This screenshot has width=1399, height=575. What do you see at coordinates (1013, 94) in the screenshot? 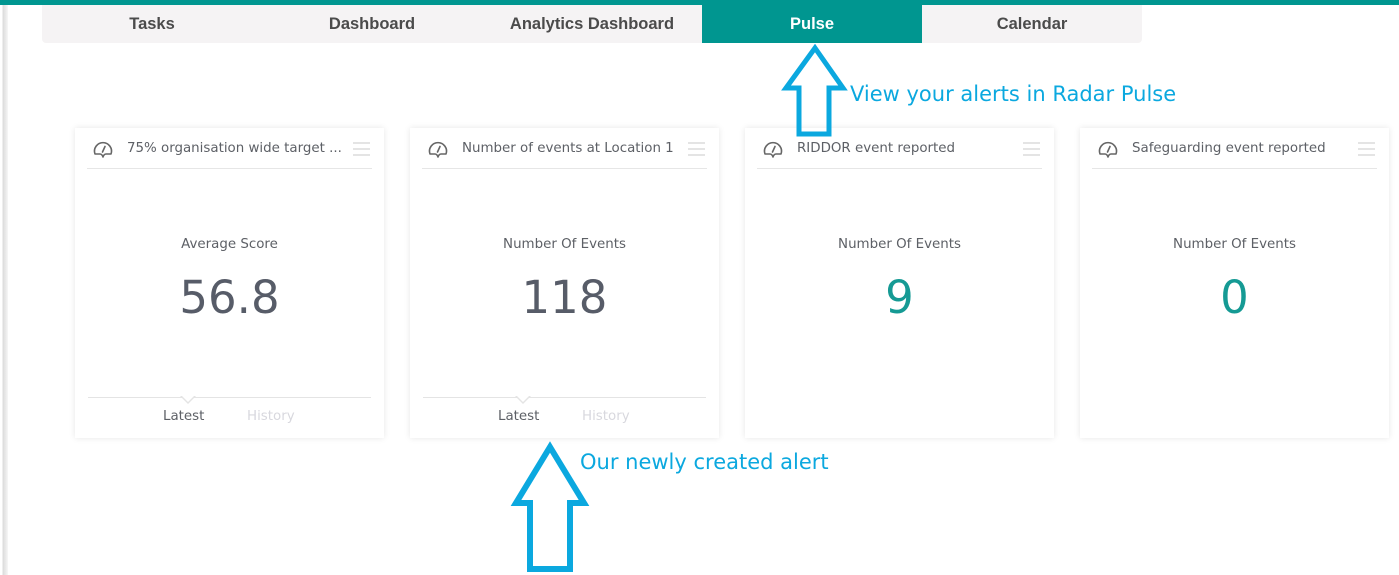
I see `annotation-view-alerts: View your alerts in Radar Pulse` at bounding box center [1013, 94].